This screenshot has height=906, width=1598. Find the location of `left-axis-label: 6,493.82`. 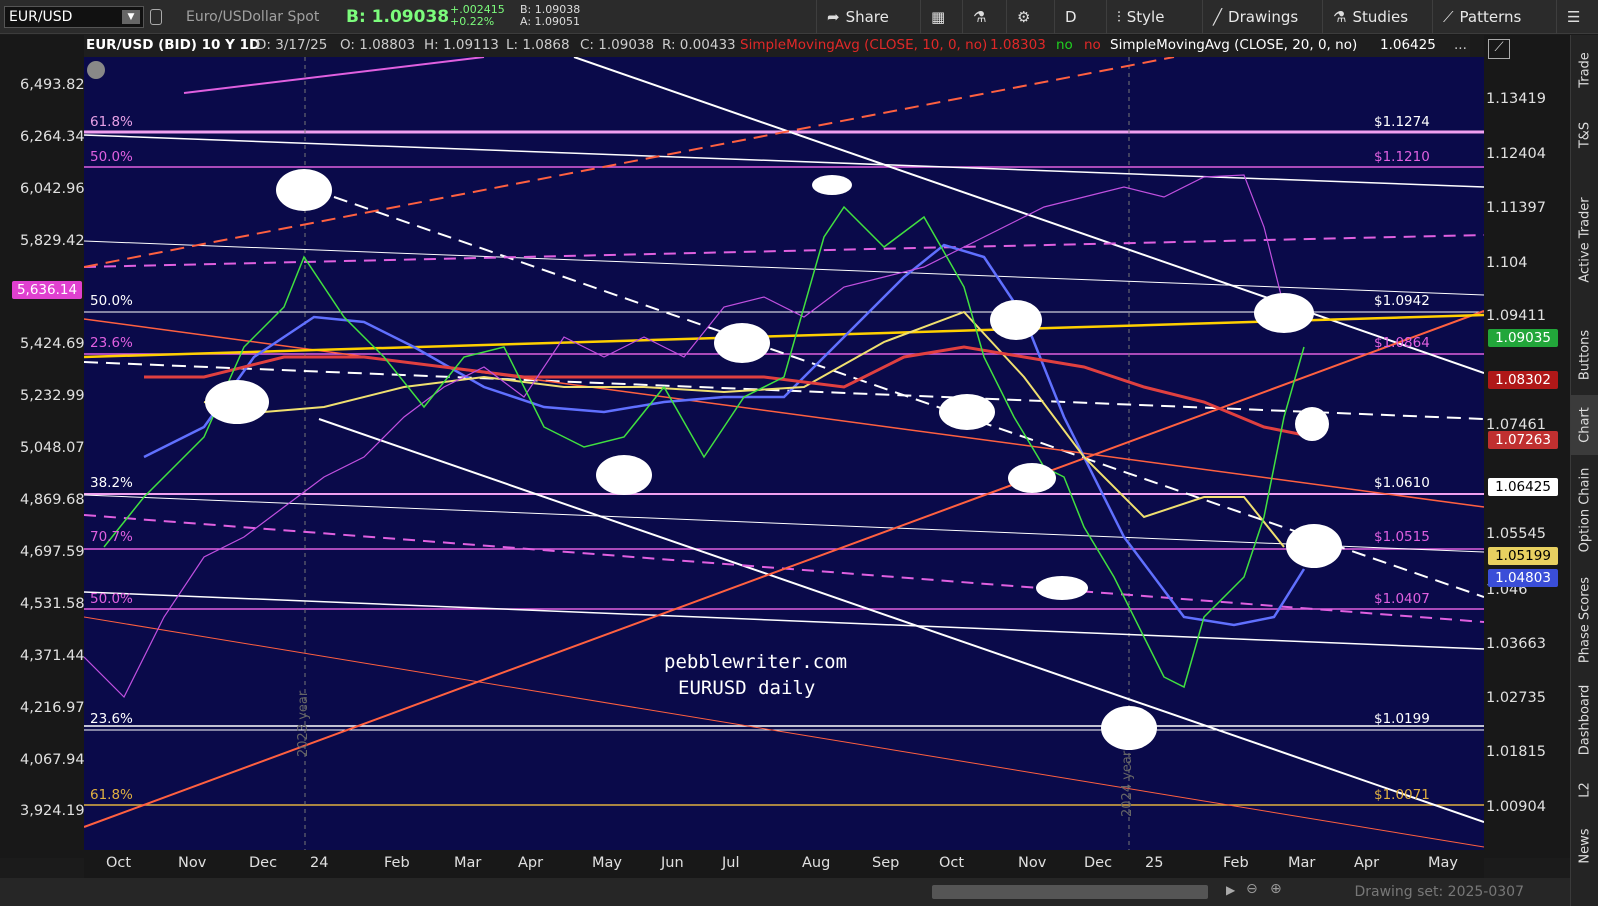

left-axis-label: 6,493.82 is located at coordinates (52, 85).